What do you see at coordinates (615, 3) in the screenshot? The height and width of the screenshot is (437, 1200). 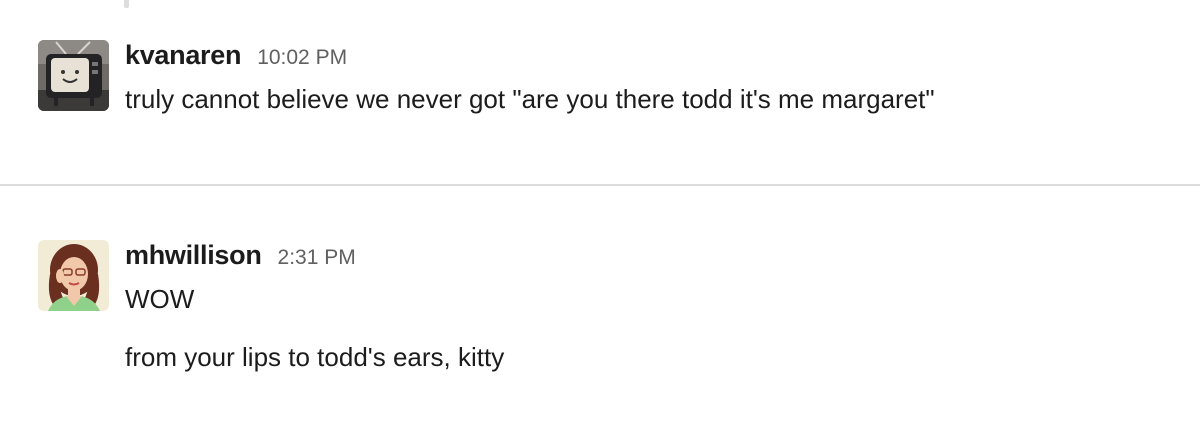 I see `previous-message-cutoff` at bounding box center [615, 3].